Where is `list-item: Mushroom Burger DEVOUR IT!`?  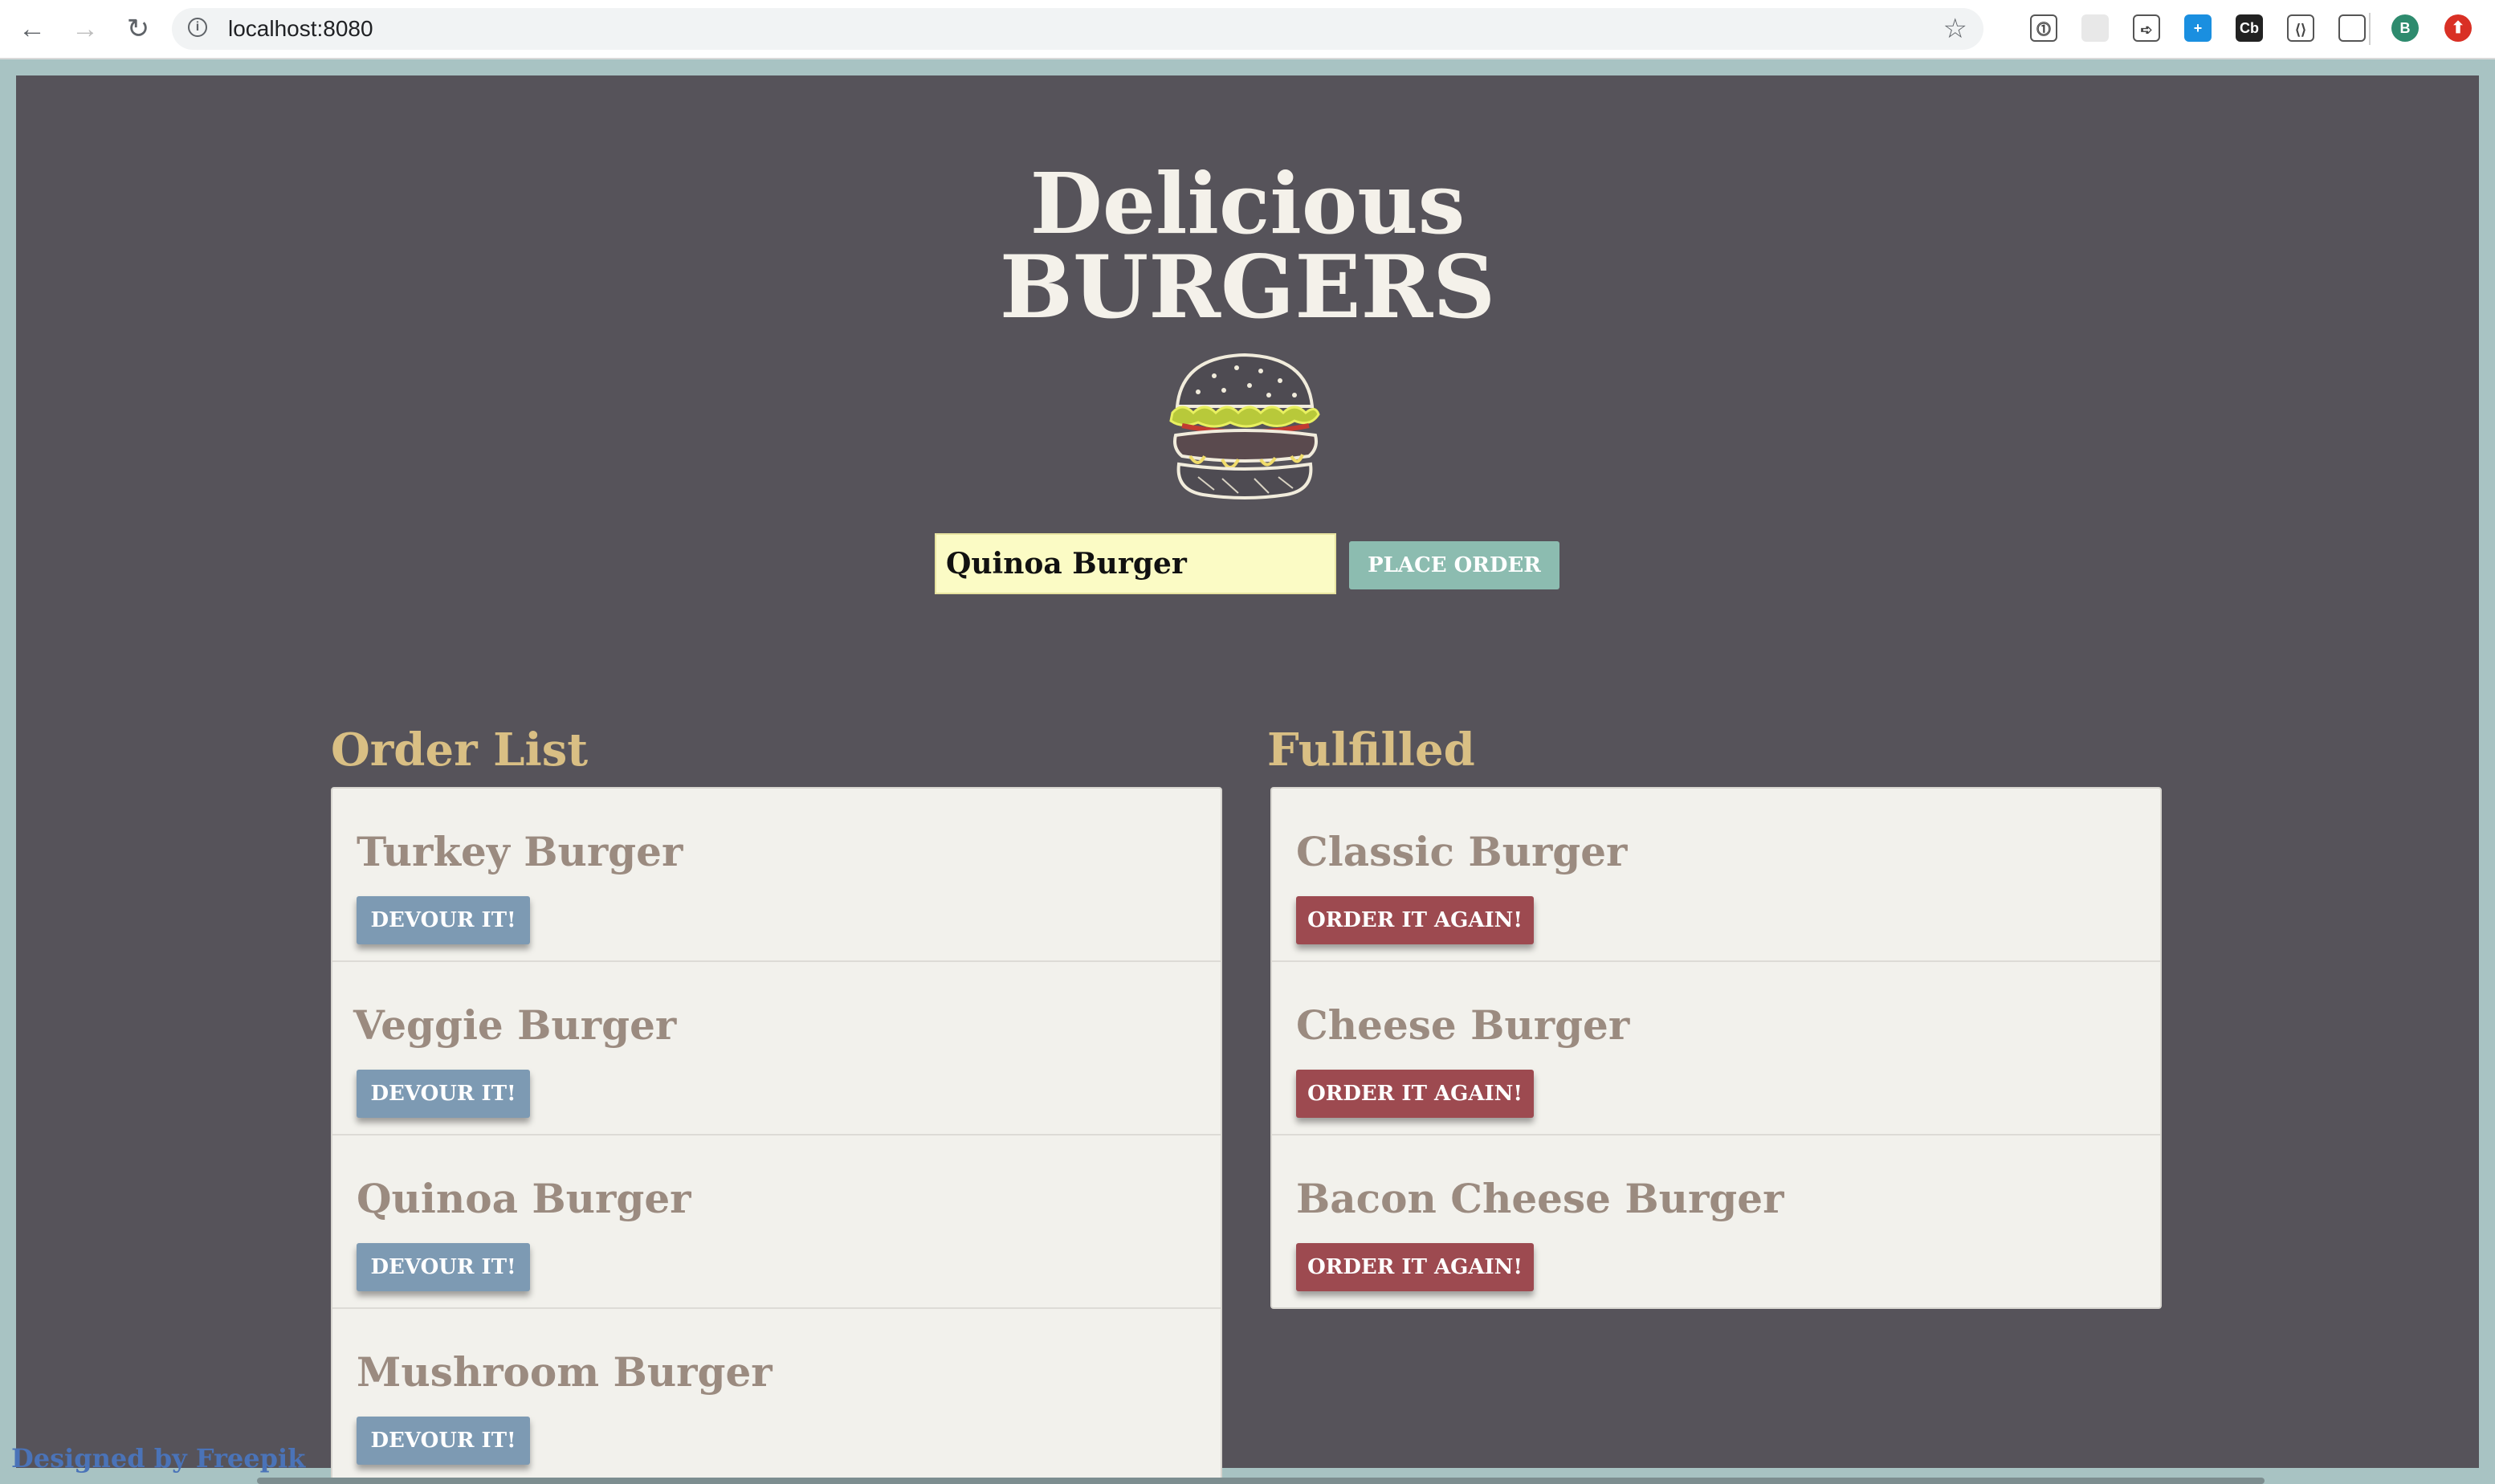
list-item: Mushroom Burger DEVOUR IT! is located at coordinates (776, 1395).